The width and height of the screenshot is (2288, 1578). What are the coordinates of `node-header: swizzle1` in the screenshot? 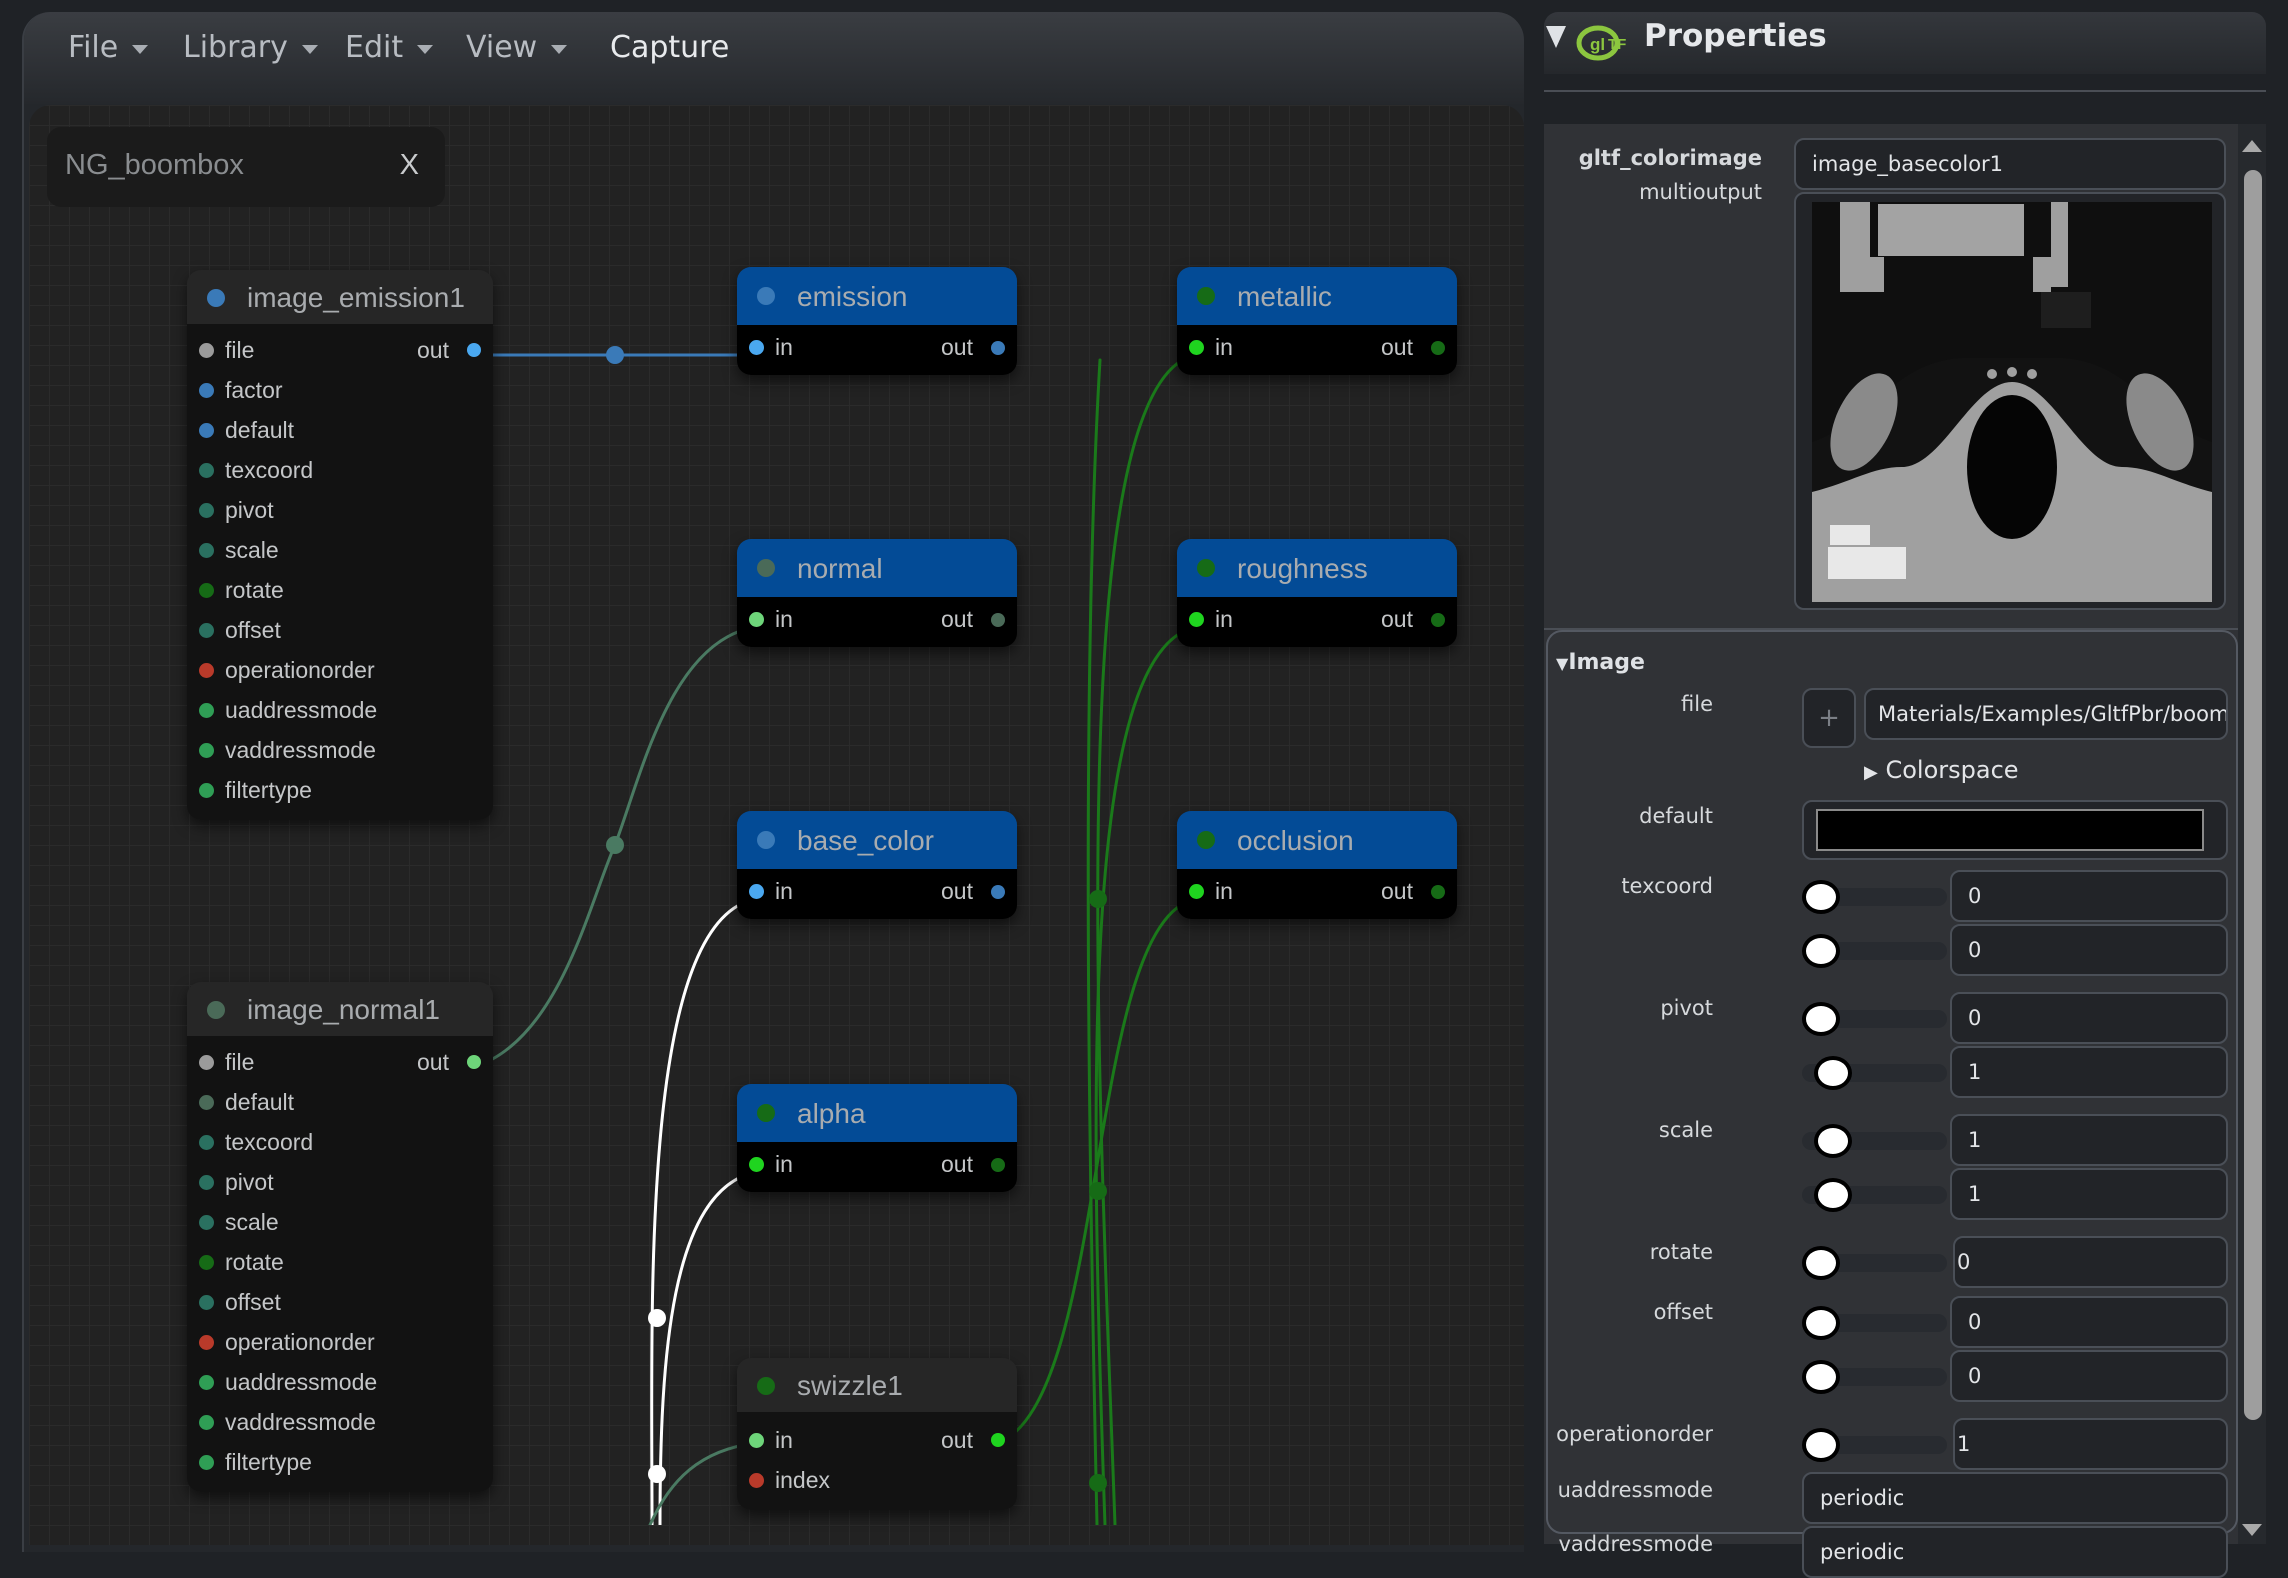 It's located at (877, 1385).